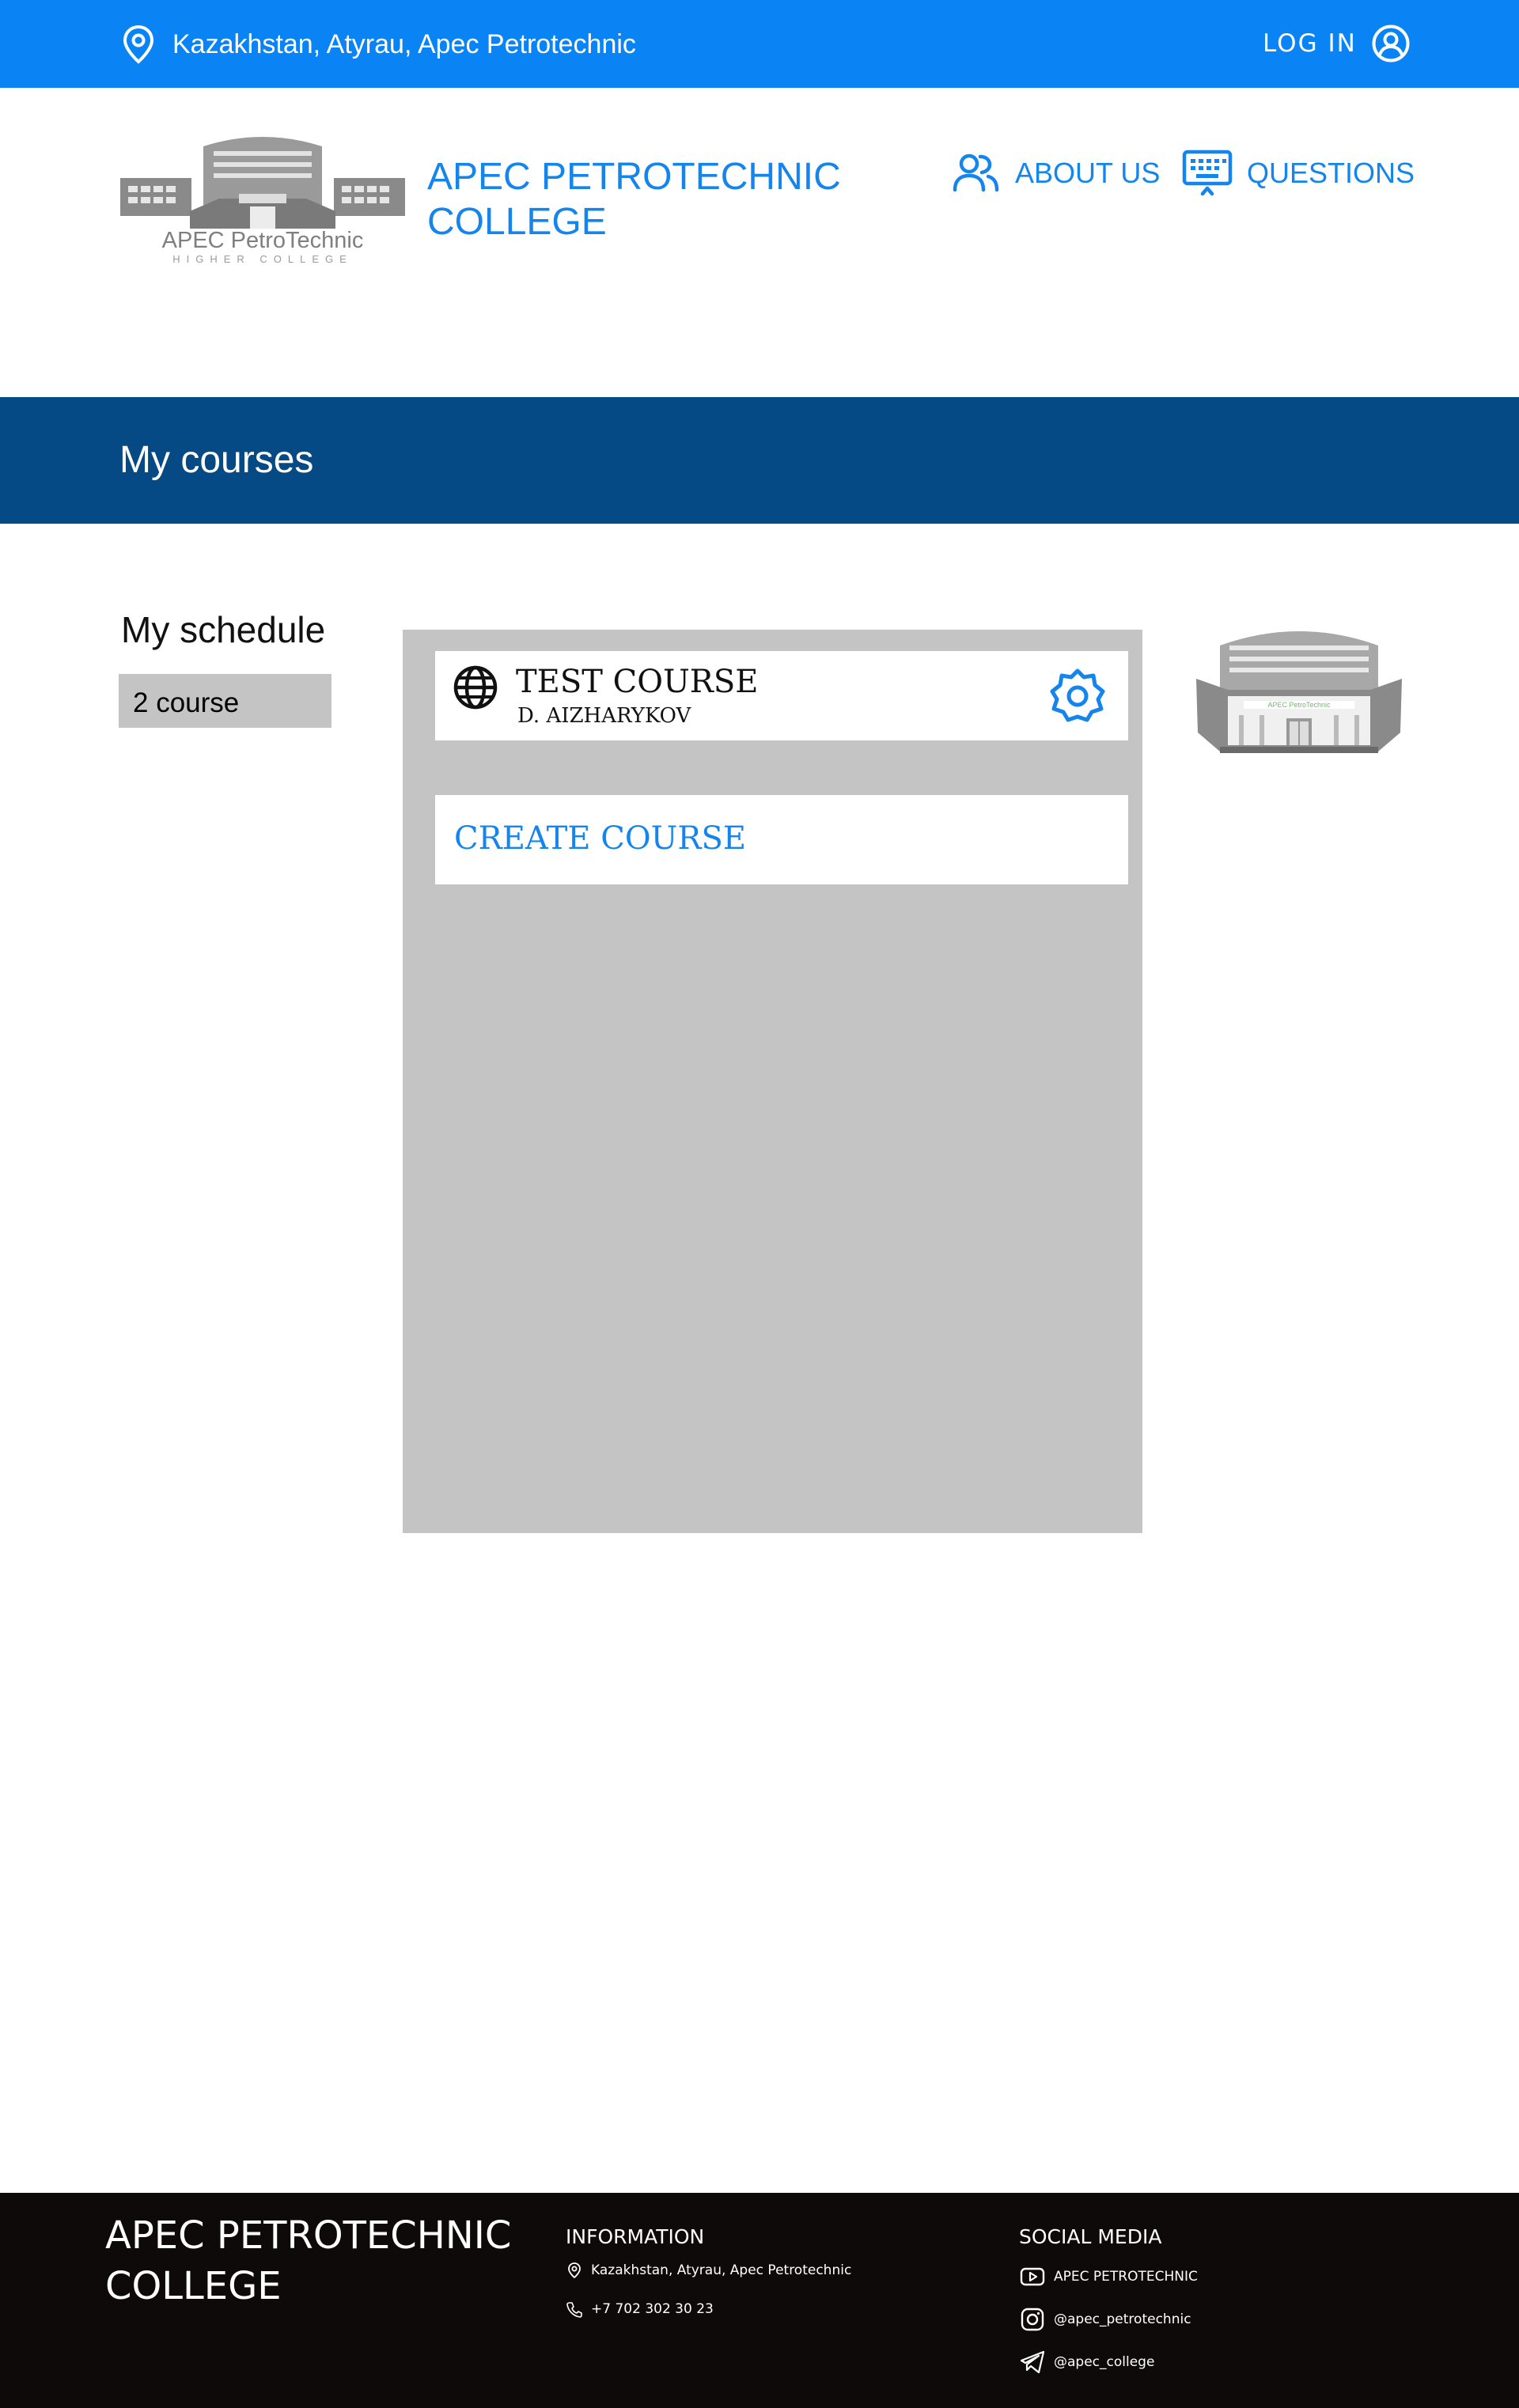 The height and width of the screenshot is (2408, 1519). I want to click on footer-address-text: Kazakhstan, Atyrau, Apec Petrotechnic, so click(721, 2270).